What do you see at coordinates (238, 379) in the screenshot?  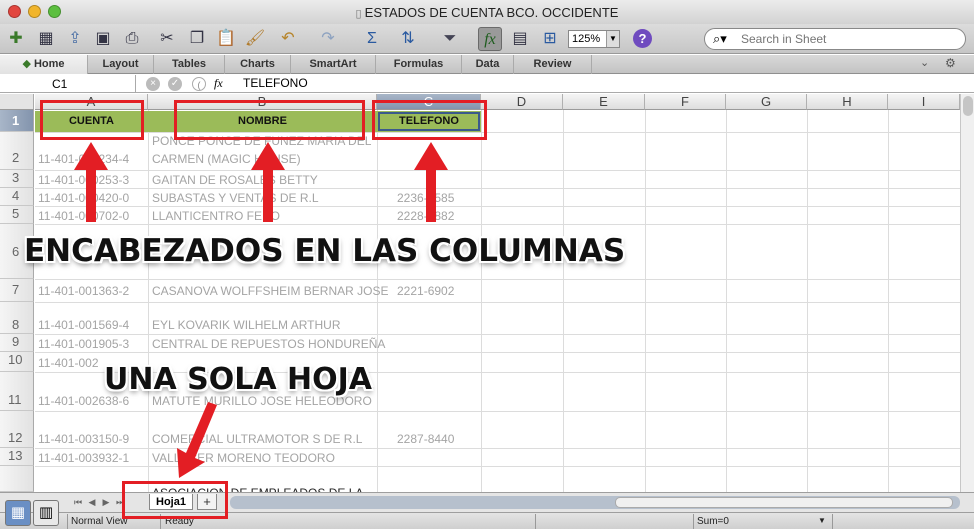 I see `annotation-sheet: UNA SOLA HOJA` at bounding box center [238, 379].